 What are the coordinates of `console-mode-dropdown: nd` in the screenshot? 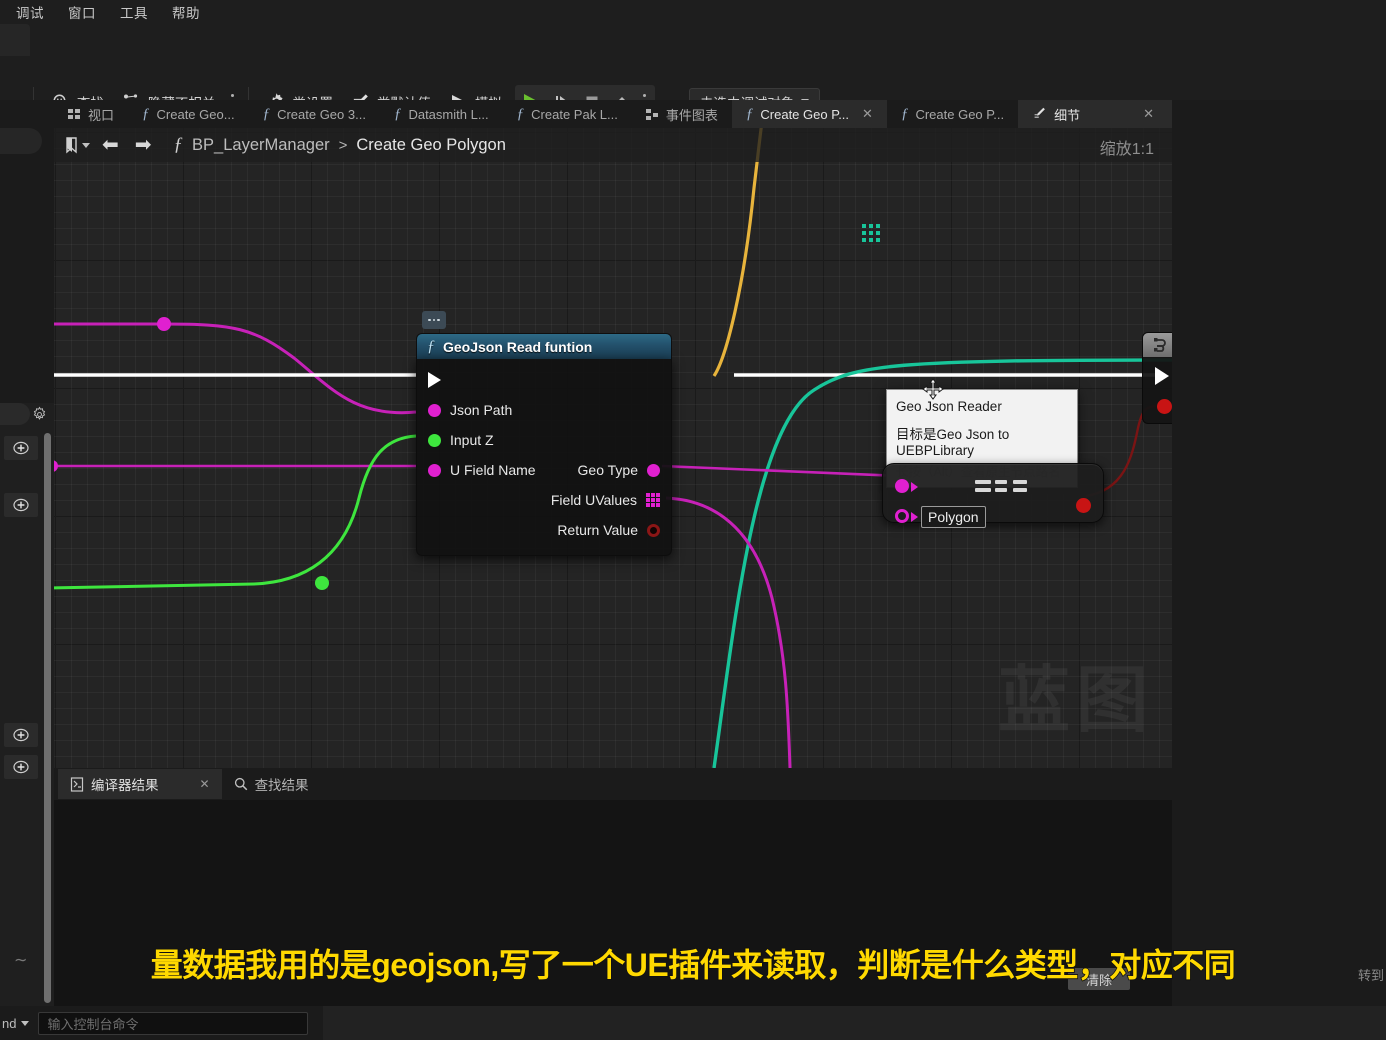 It's located at (15, 1023).